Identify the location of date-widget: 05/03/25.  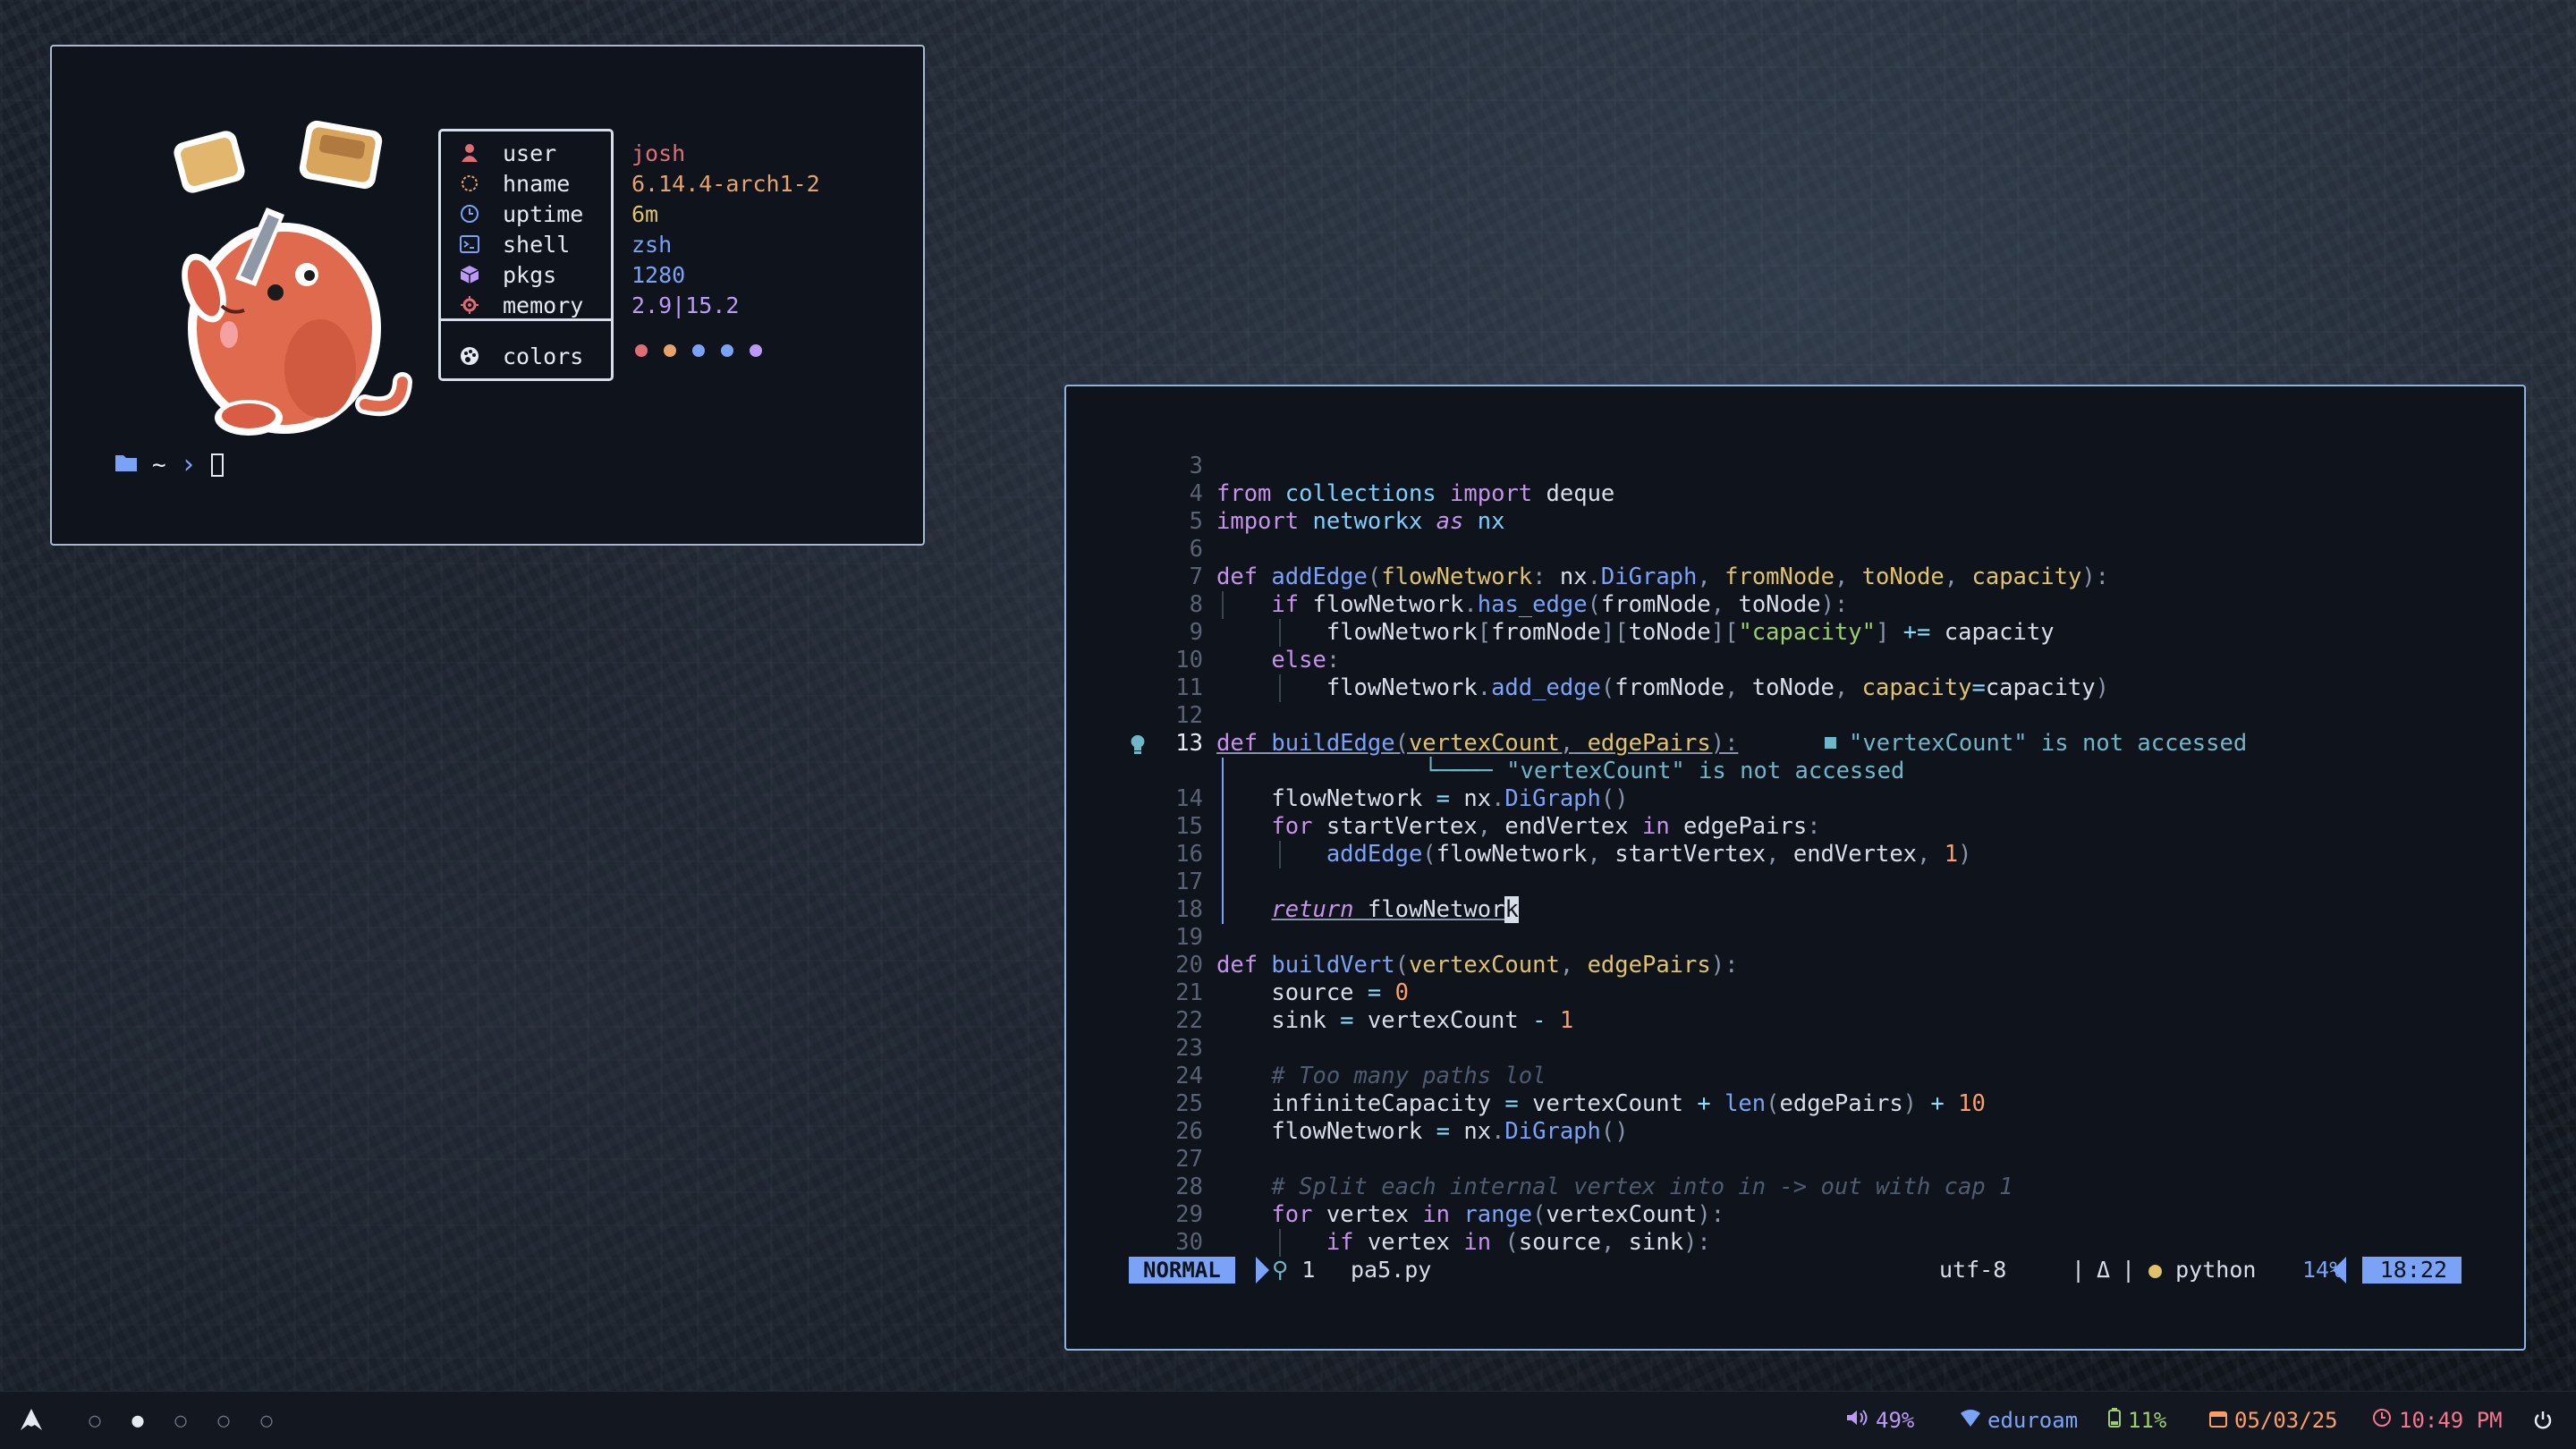
(2273, 1420).